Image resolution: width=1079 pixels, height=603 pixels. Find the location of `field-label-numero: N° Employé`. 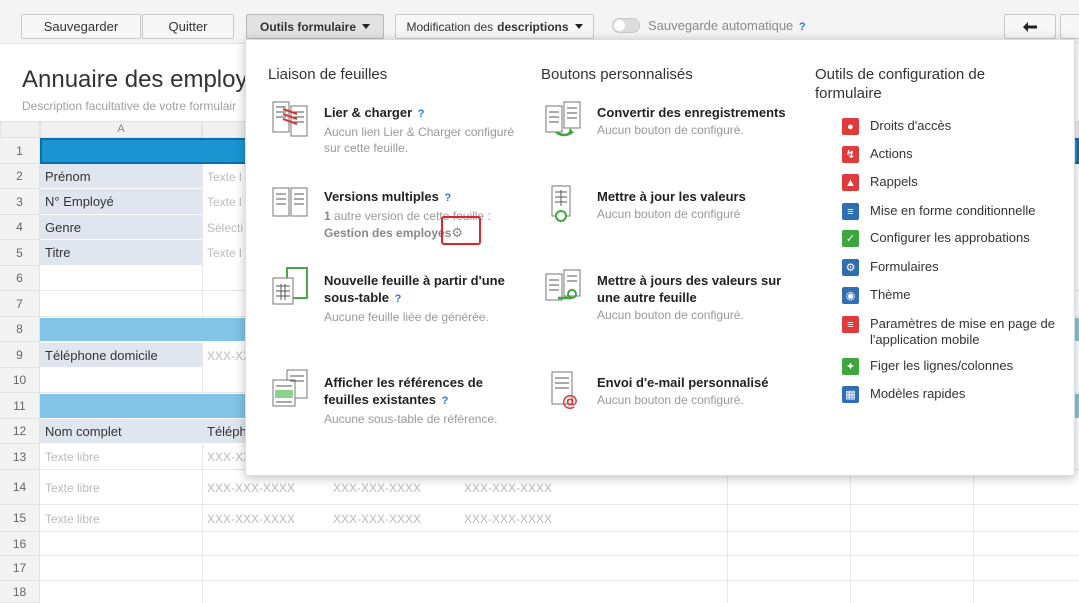

field-label-numero: N° Employé is located at coordinates (121, 202).